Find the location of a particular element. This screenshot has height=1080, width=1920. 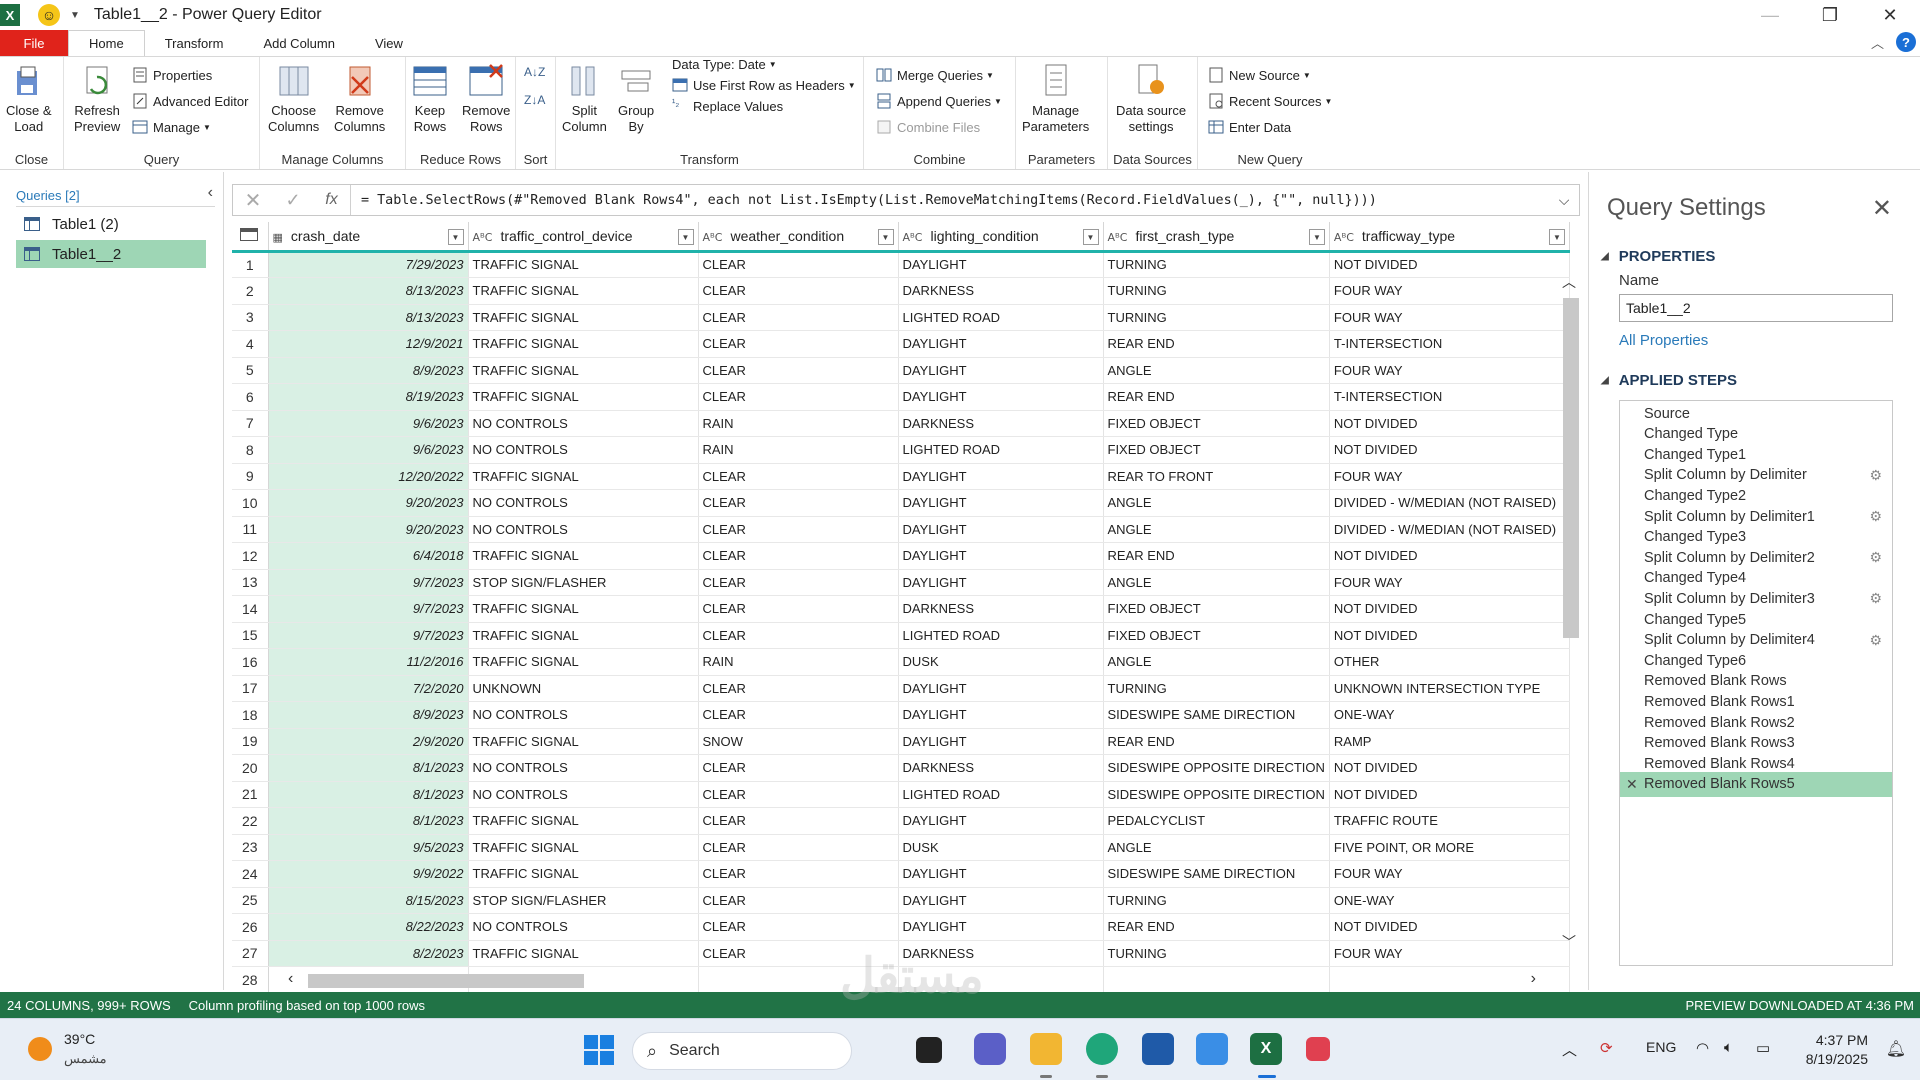

scroll-down-icon: ﹀ is located at coordinates (1569, 942).